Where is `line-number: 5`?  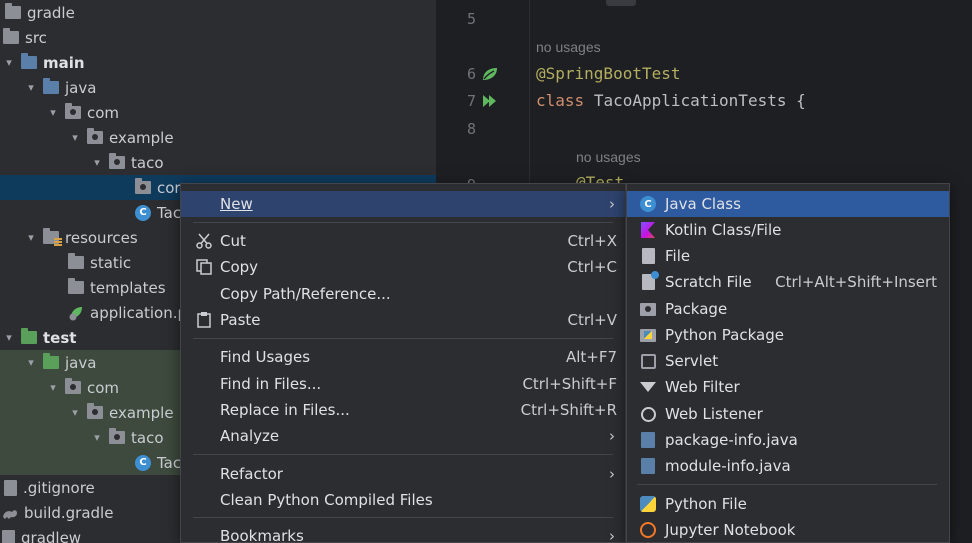 line-number: 5 is located at coordinates (471, 19).